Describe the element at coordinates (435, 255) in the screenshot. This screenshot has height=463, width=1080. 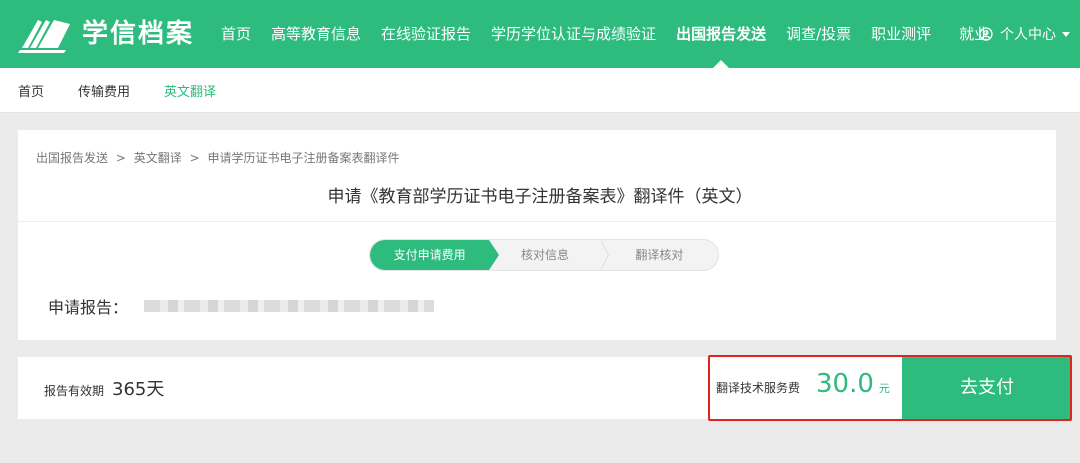
I see `step-pay-fee: 支付申请费用` at that location.